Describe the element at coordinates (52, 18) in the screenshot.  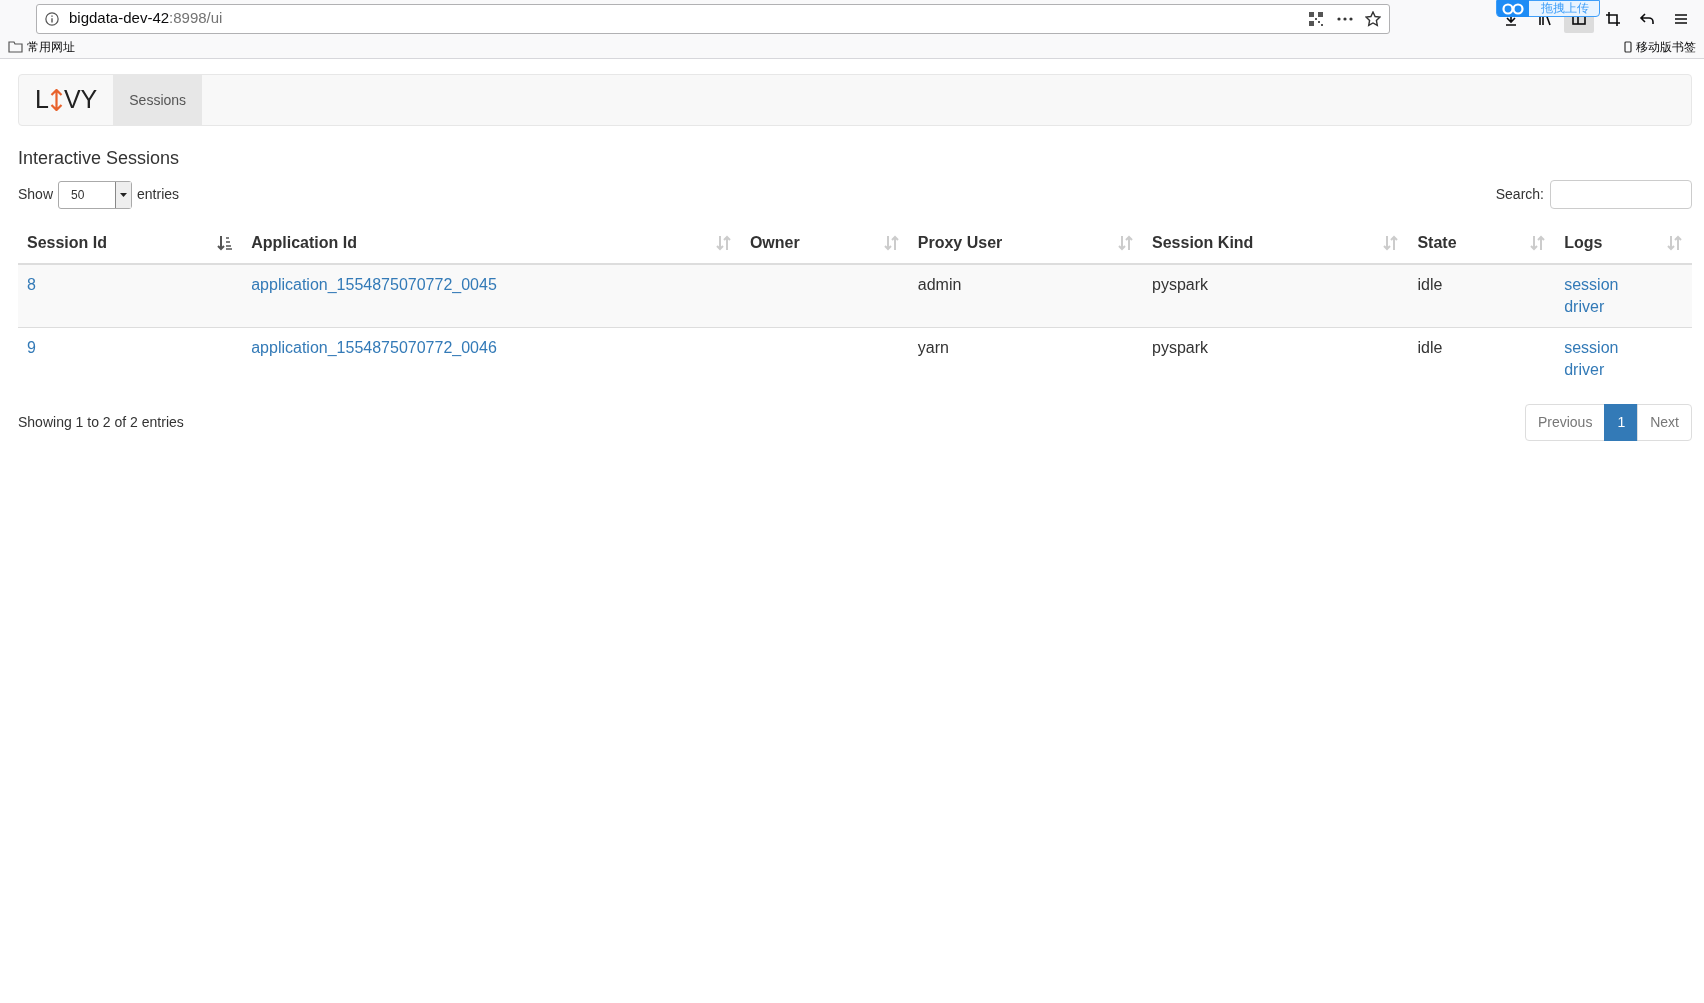
I see `info-icon` at that location.